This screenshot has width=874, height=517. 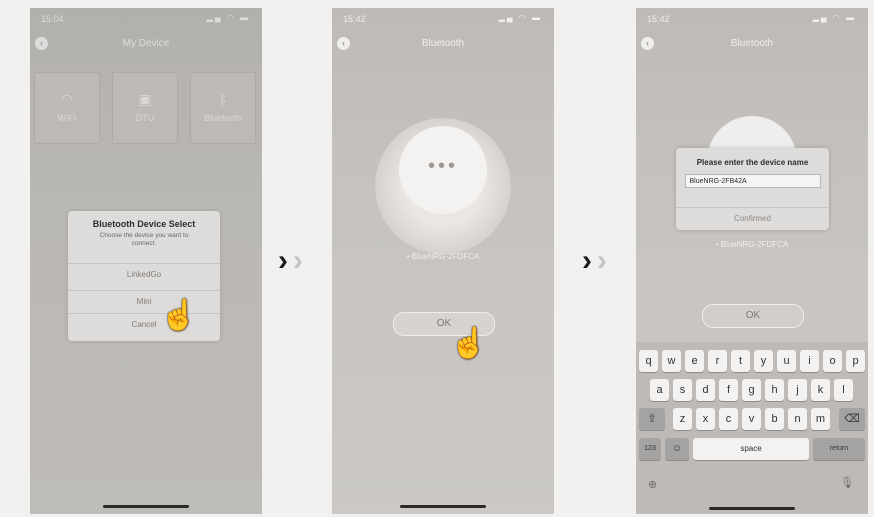 I want to click on keyboard-row-1: q w e r t y u i o p, so click(x=752, y=361).